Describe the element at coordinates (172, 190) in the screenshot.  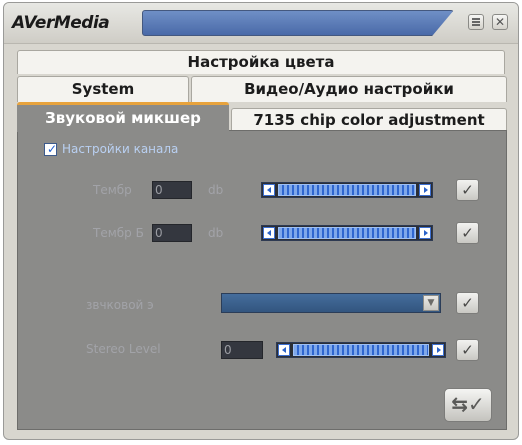
I see `treble-value-field: 0` at that location.